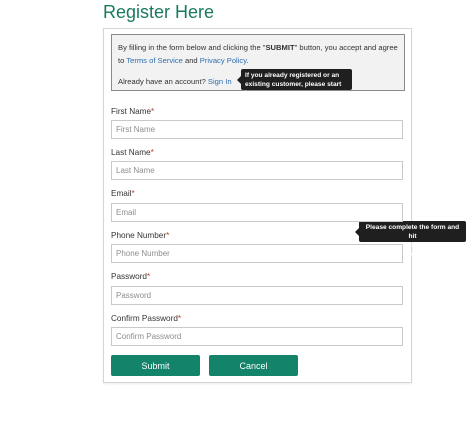 The width and height of the screenshot is (474, 424). Describe the element at coordinates (154, 60) in the screenshot. I see `terms-of-service-link: Terms of Service` at that location.